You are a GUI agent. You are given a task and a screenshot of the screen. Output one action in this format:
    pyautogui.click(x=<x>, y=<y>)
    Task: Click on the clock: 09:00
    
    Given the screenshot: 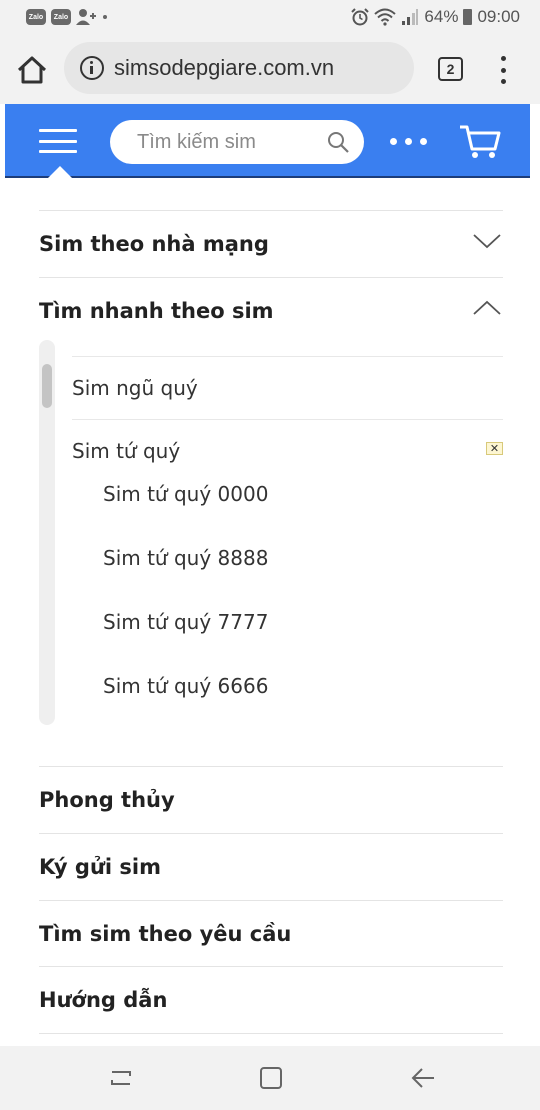 What is the action you would take?
    pyautogui.click(x=498, y=16)
    